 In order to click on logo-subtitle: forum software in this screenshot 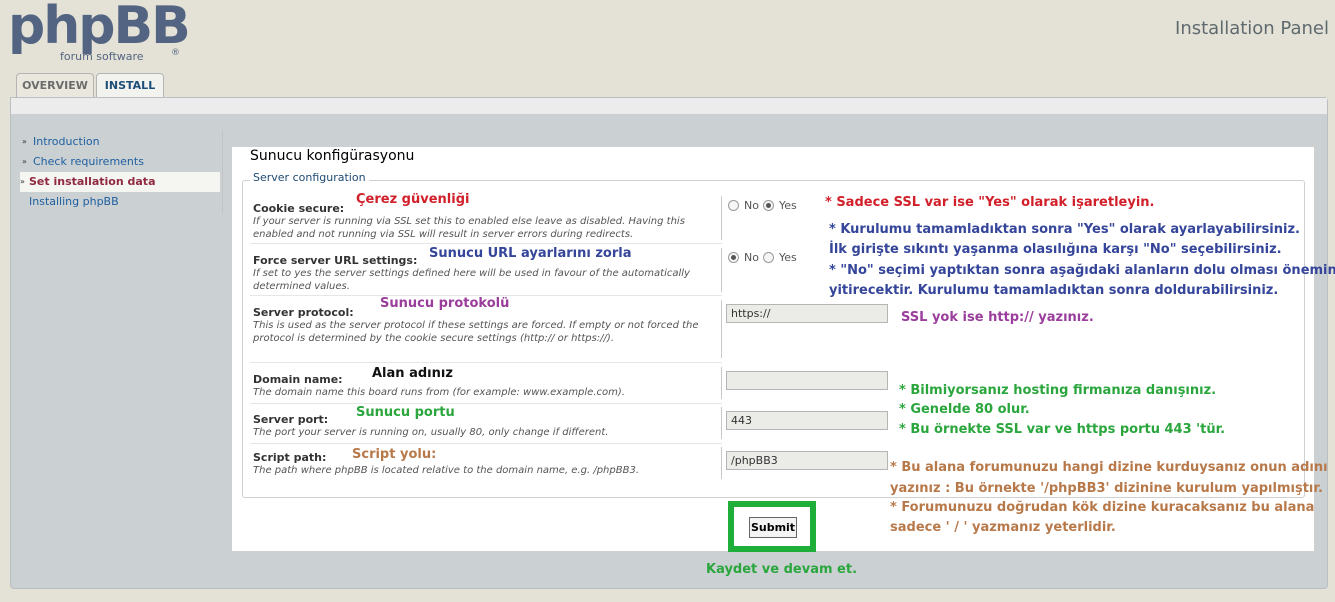, I will do `click(102, 56)`.